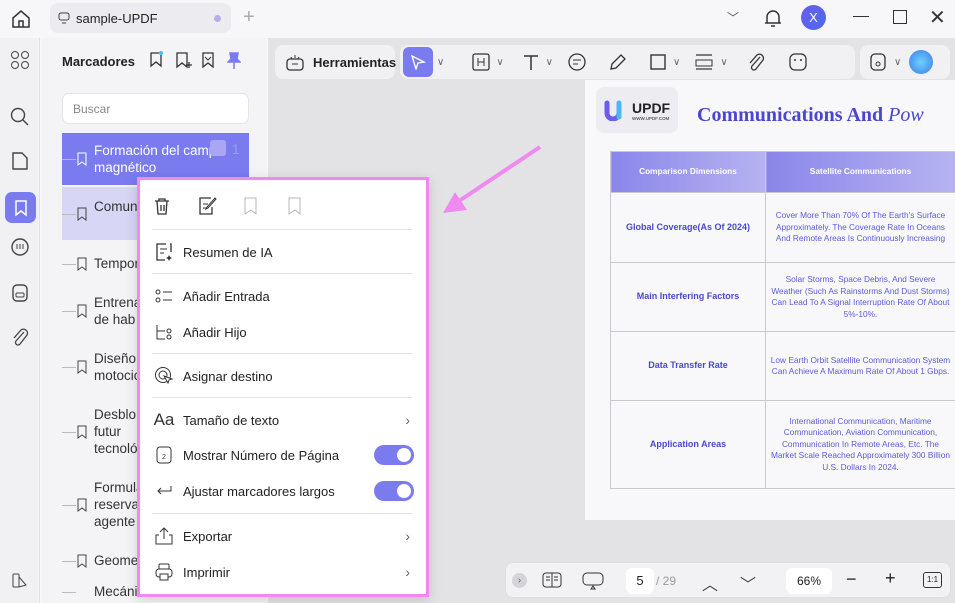  I want to click on attachment-tool-icon, so click(756, 62).